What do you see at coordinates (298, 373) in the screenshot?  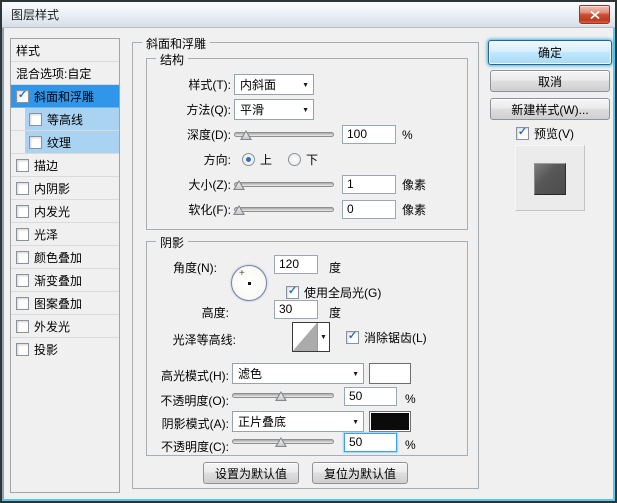 I see `highlight-mode-dropdown: 滤色 ▼` at bounding box center [298, 373].